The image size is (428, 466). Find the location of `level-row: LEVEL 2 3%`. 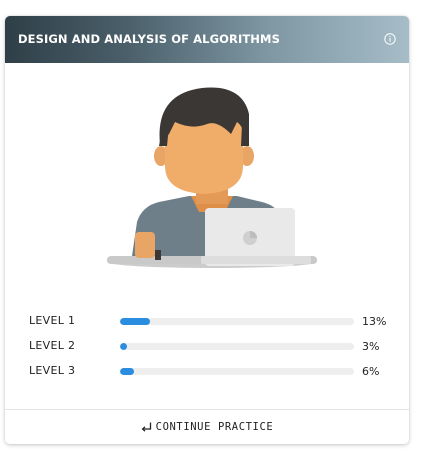

level-row: LEVEL 2 3% is located at coordinates (207, 349).